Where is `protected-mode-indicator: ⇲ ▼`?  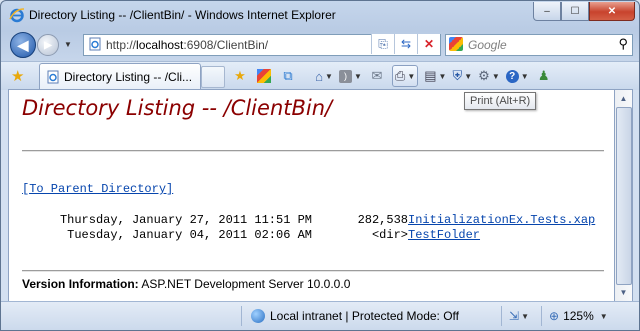 protected-mode-indicator: ⇲ ▼ is located at coordinates (519, 316).